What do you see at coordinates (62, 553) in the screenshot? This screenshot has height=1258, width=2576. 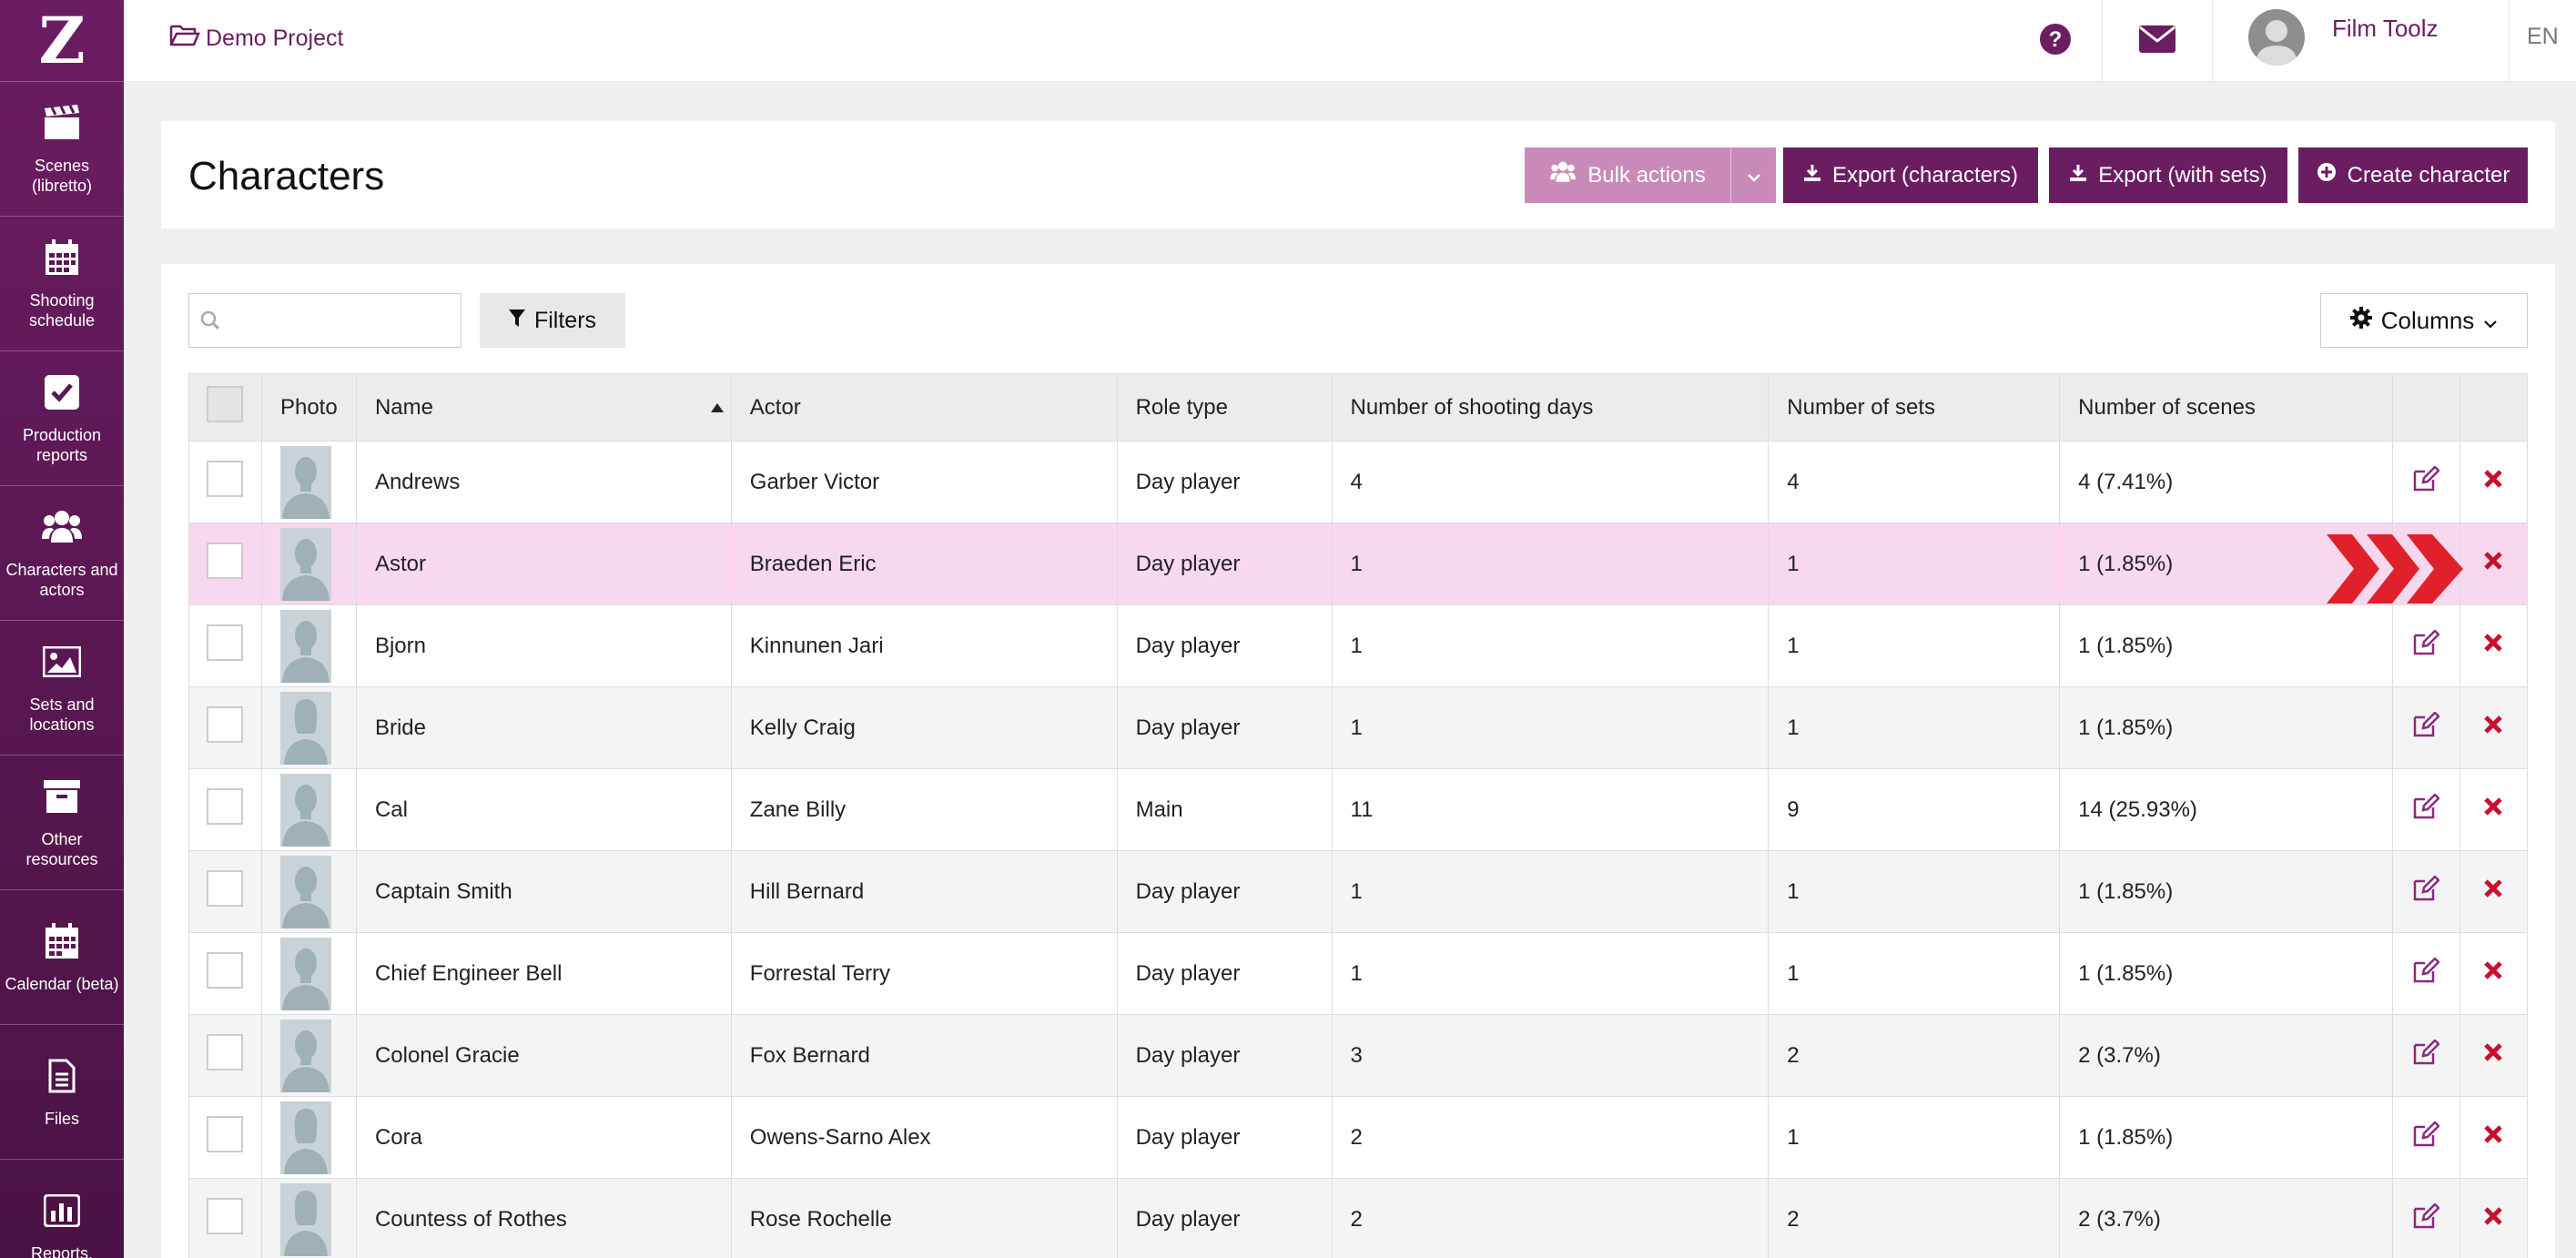 I see `sidebar-item-characters: Characters and actors` at bounding box center [62, 553].